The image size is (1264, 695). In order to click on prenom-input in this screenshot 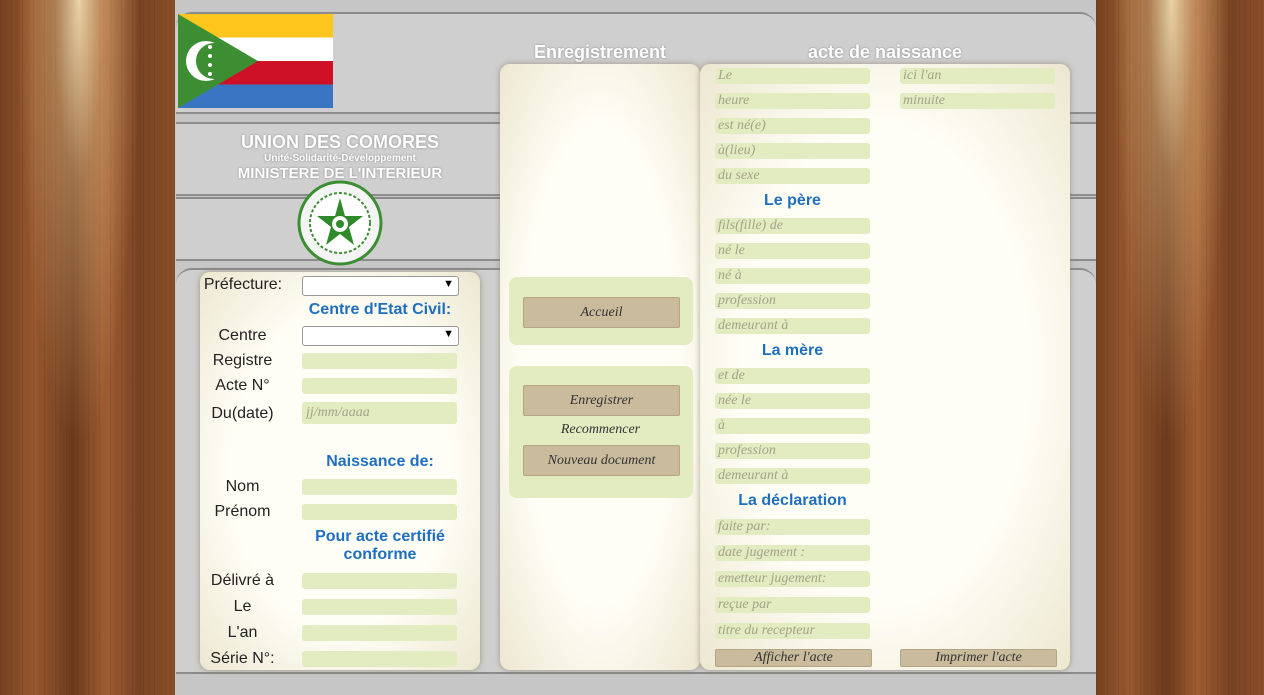, I will do `click(379, 512)`.